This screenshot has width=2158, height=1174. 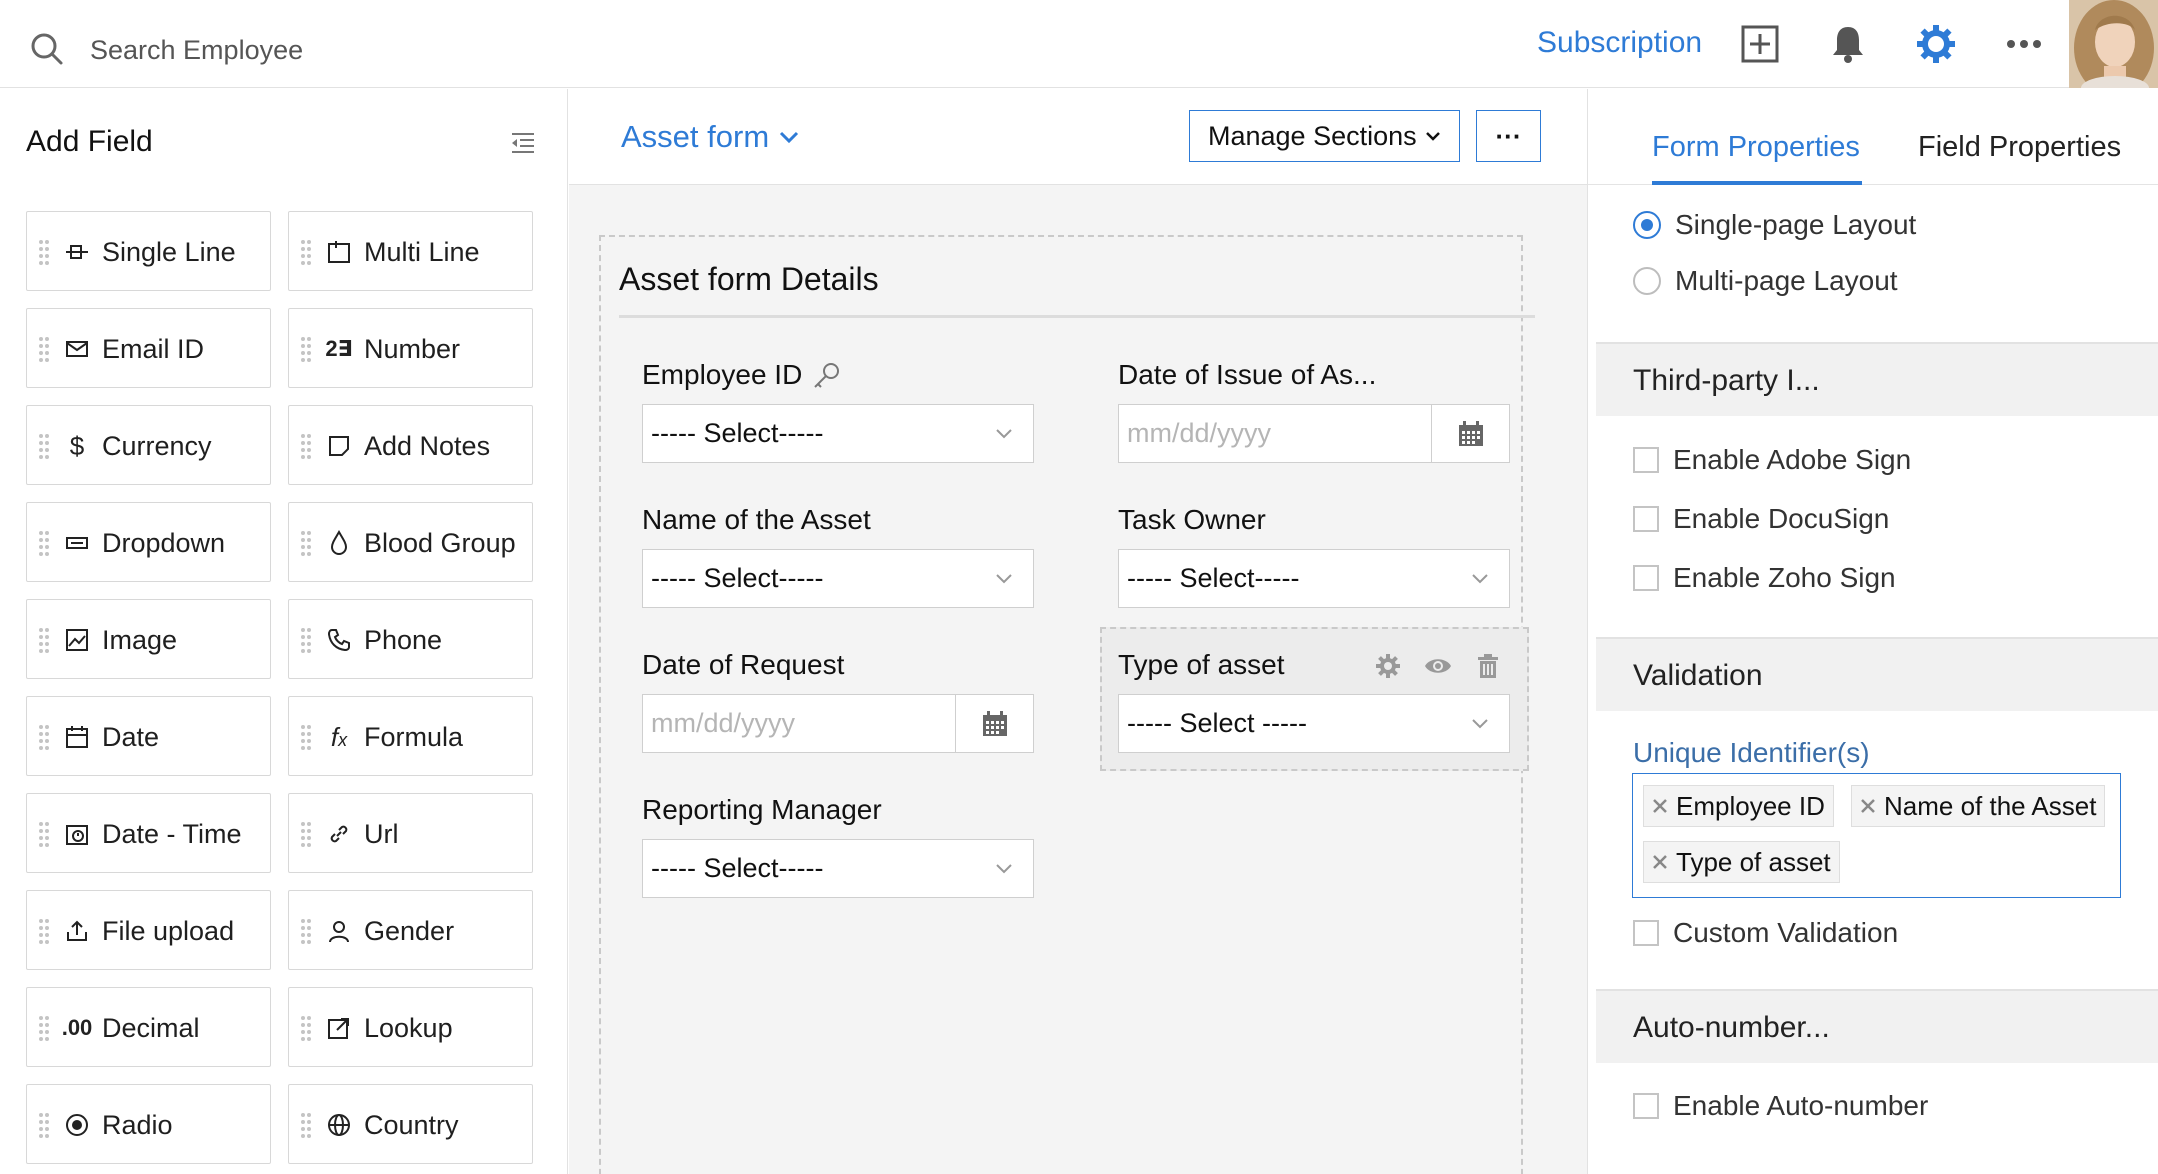 I want to click on identifier-chip: Employee ID, so click(x=1738, y=806).